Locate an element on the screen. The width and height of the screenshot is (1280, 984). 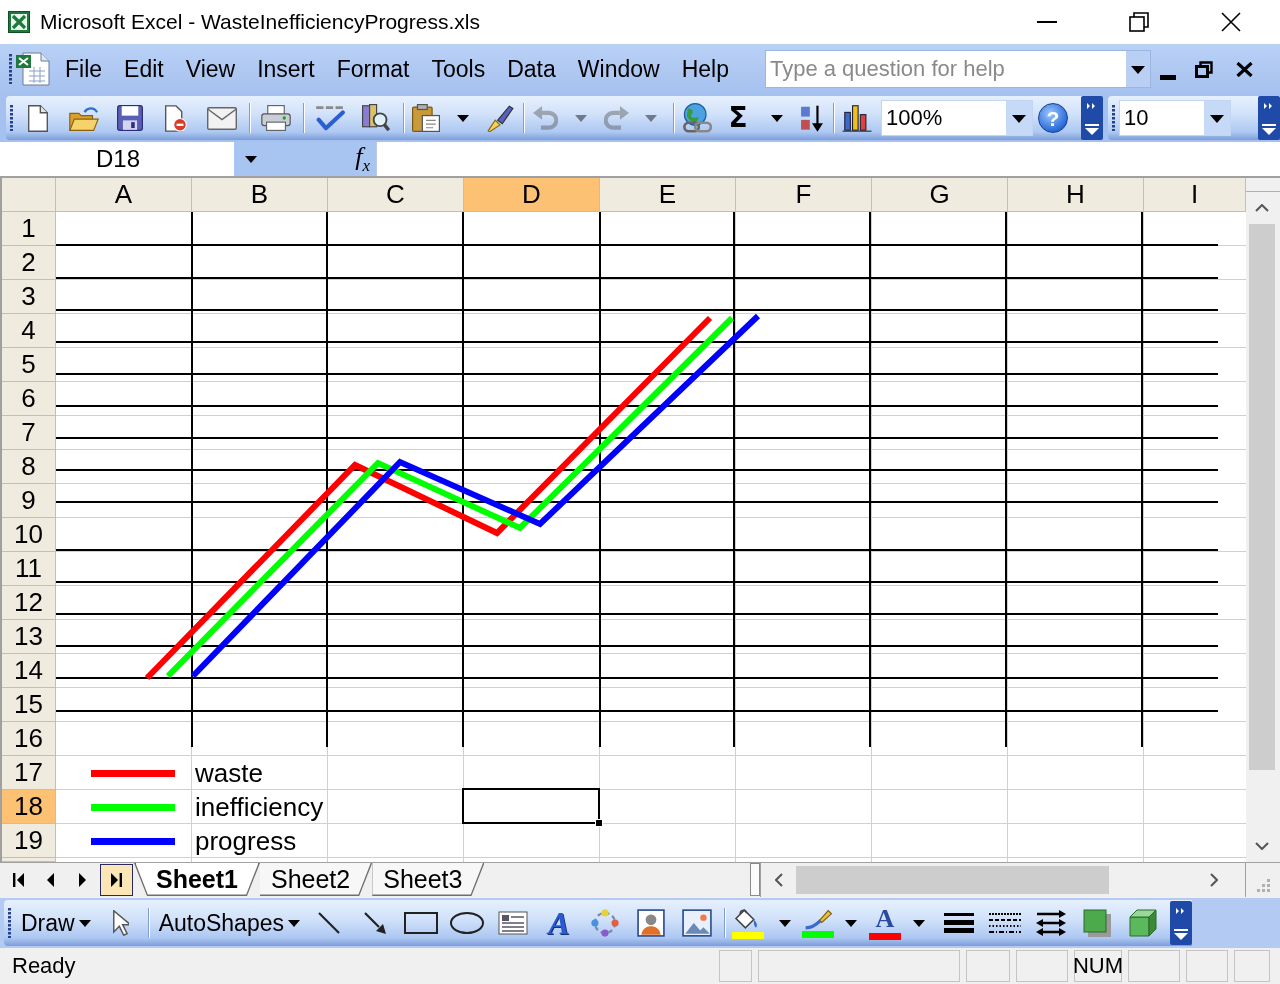
sheet-tab: Sheet2 is located at coordinates (316, 879).